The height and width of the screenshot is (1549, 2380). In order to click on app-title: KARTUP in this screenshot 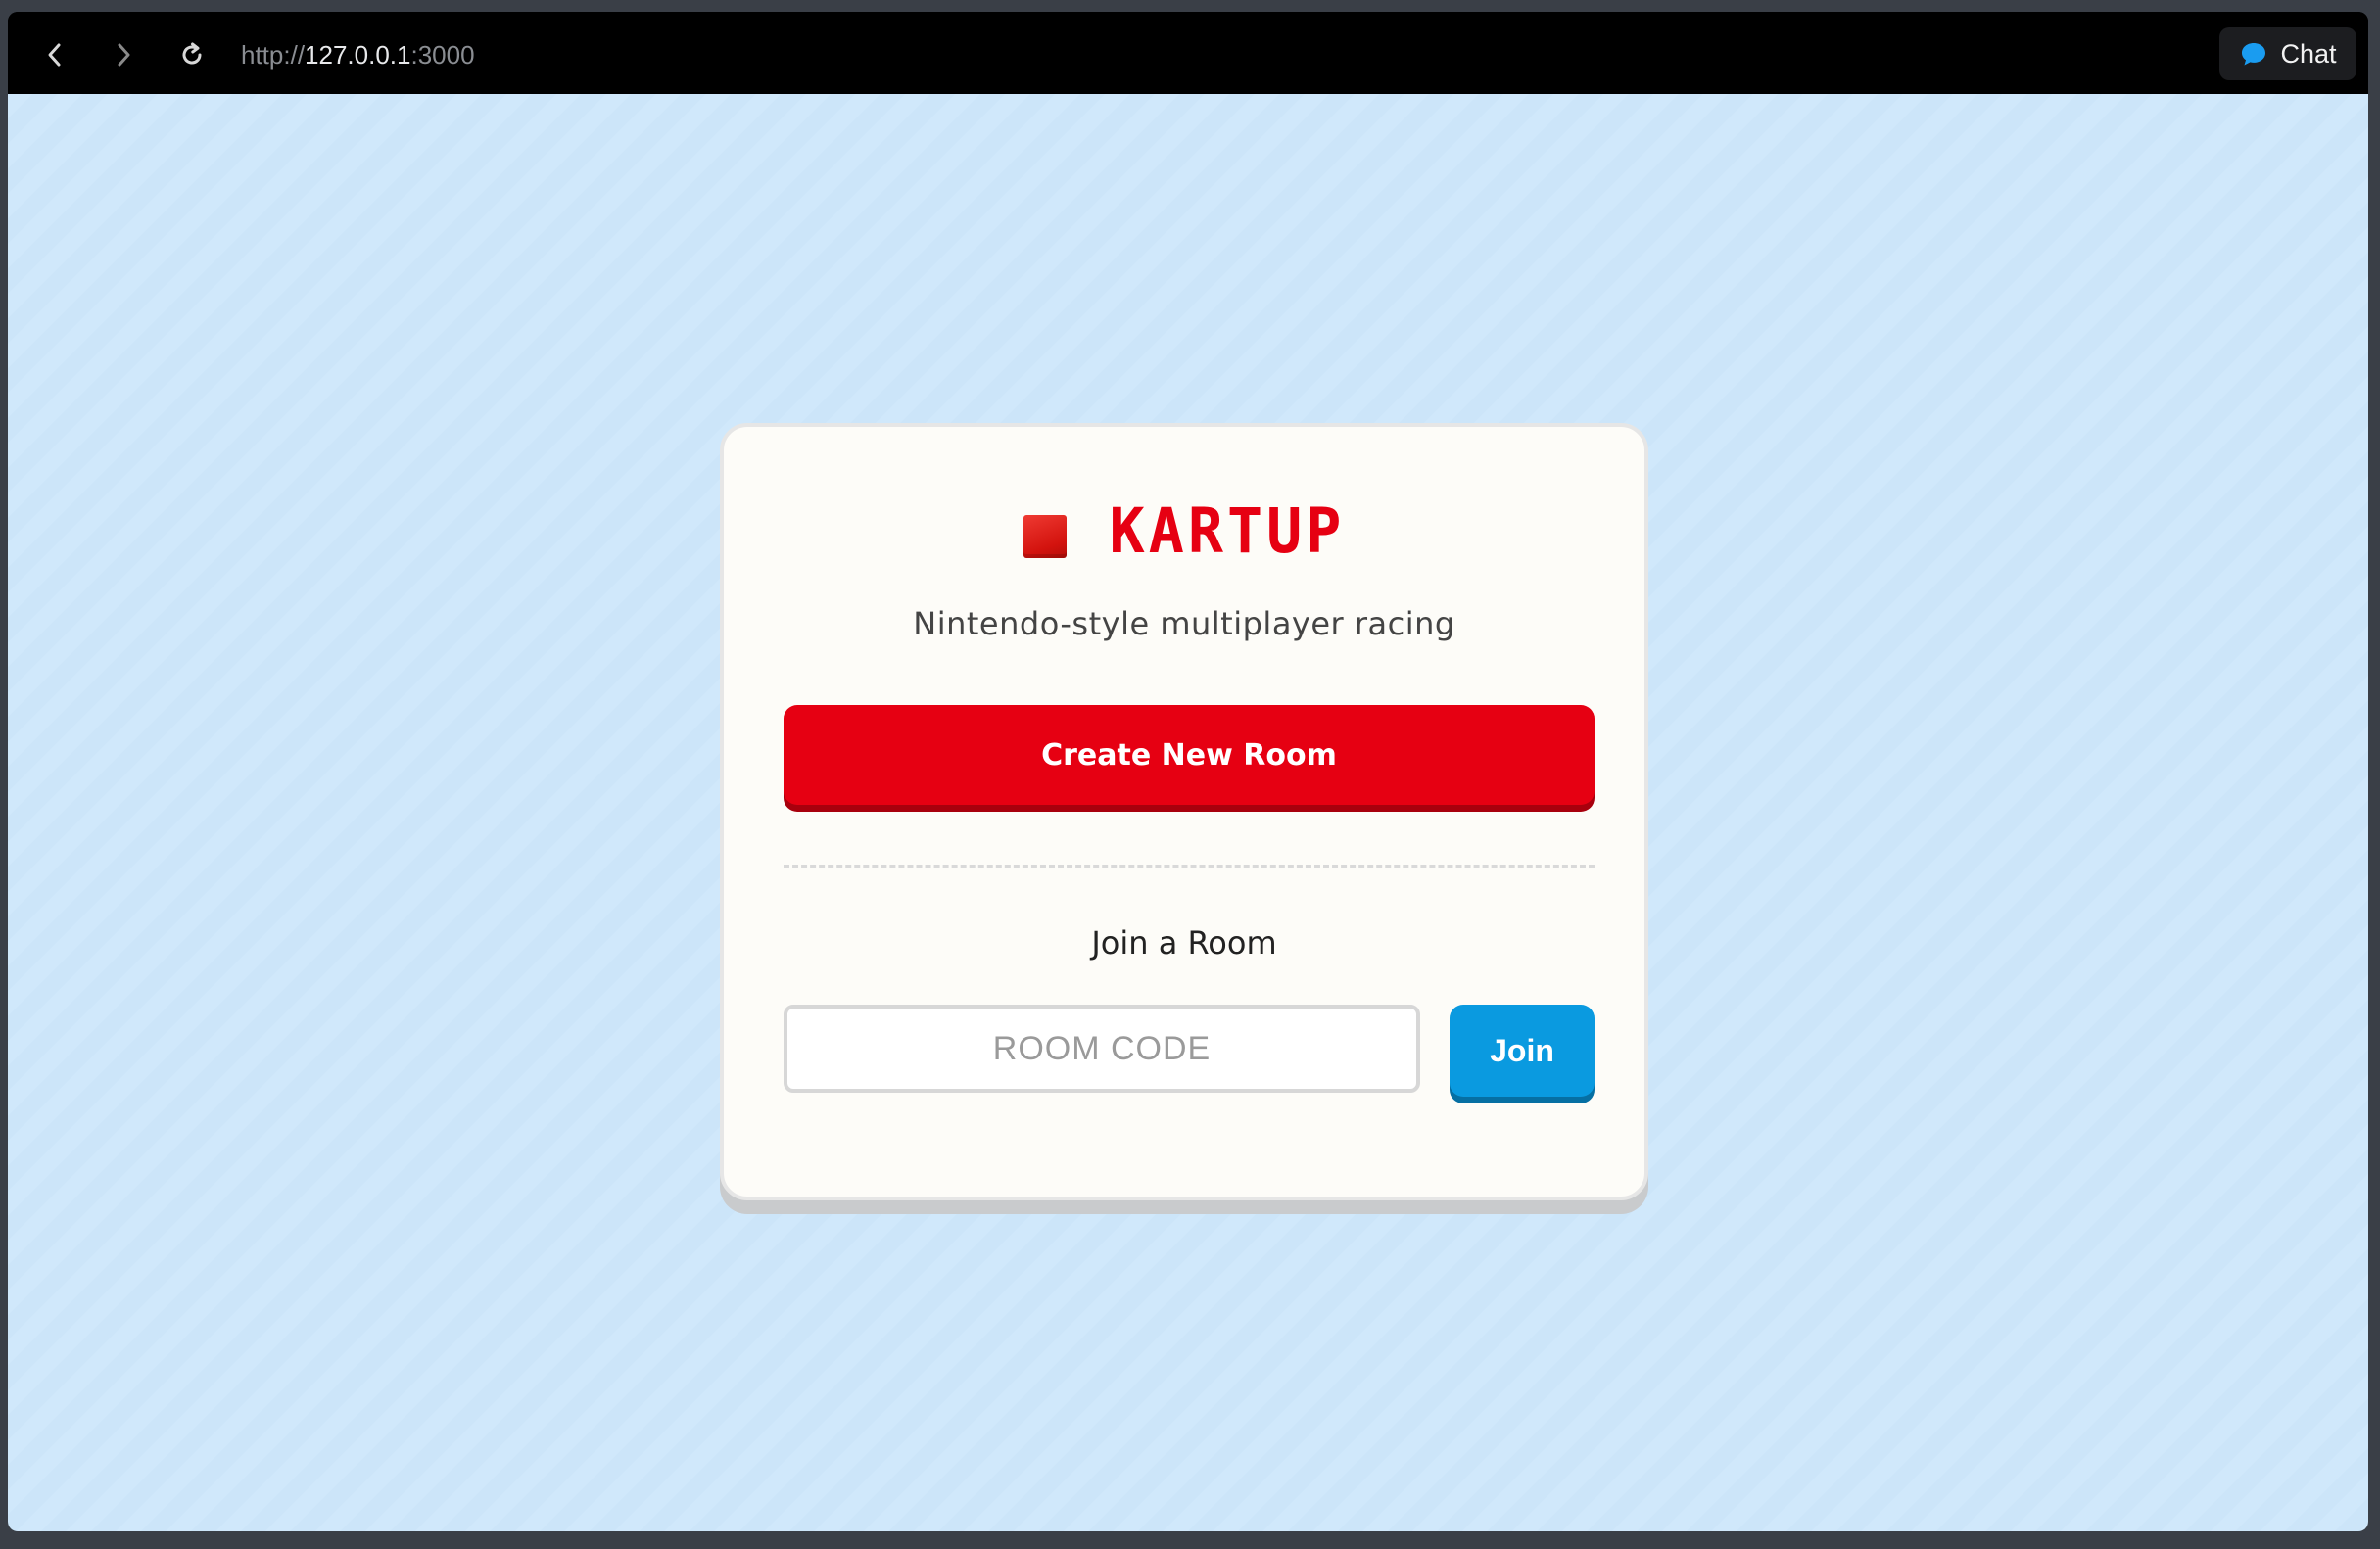, I will do `click(1227, 531)`.